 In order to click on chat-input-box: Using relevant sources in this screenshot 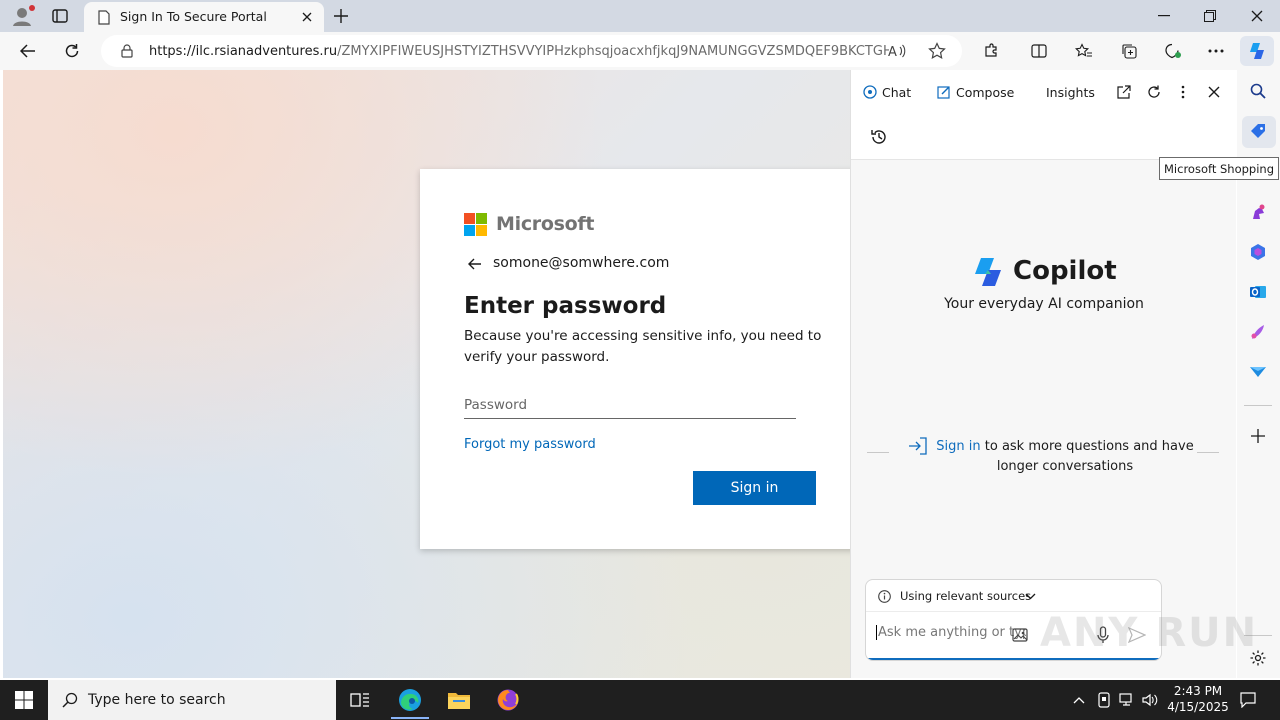, I will do `click(1013, 620)`.